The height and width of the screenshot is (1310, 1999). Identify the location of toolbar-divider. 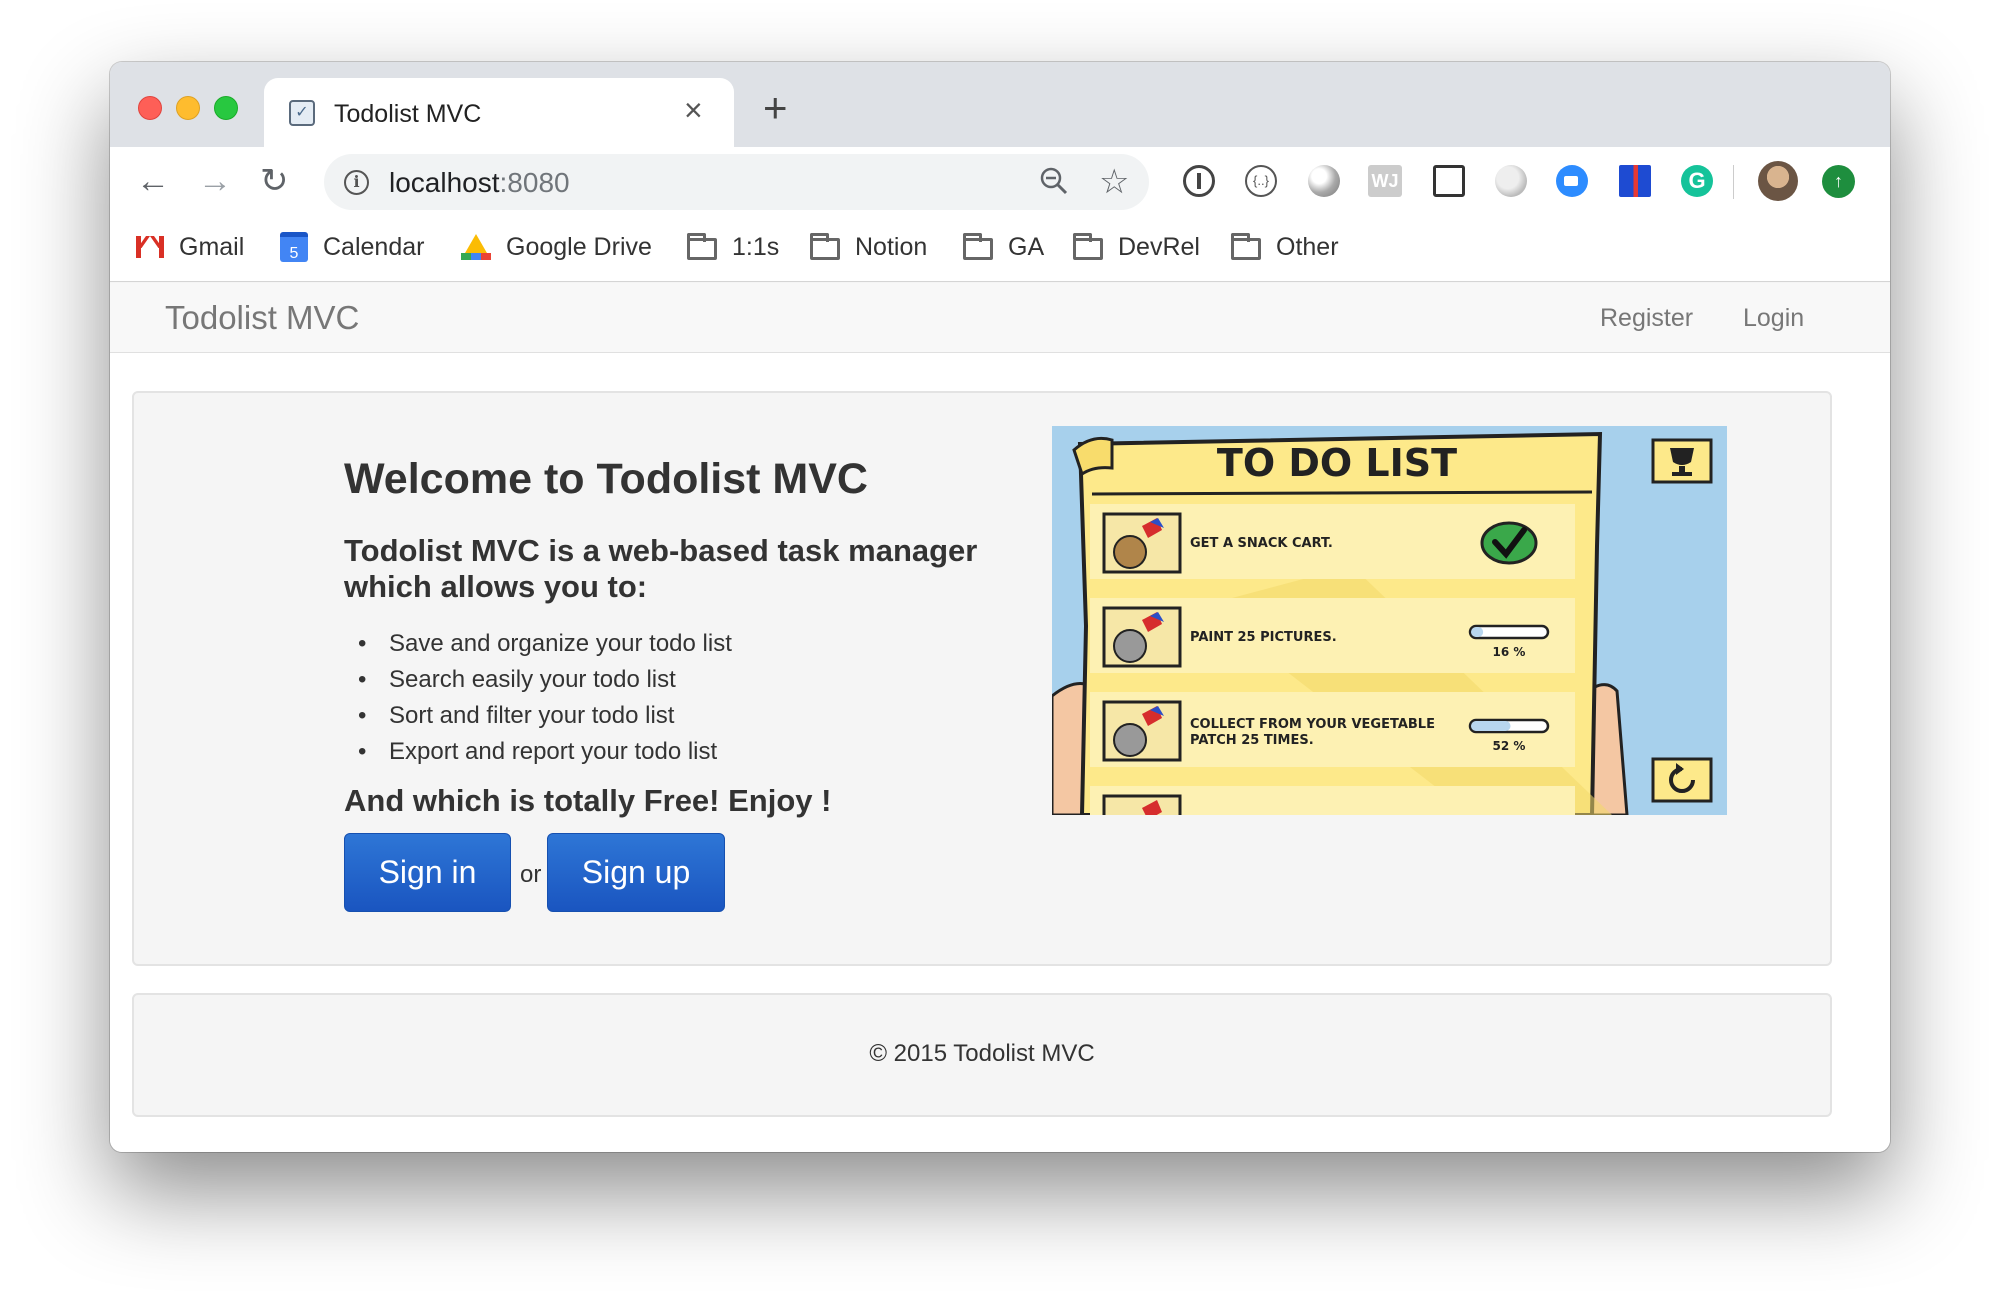
(1733, 182).